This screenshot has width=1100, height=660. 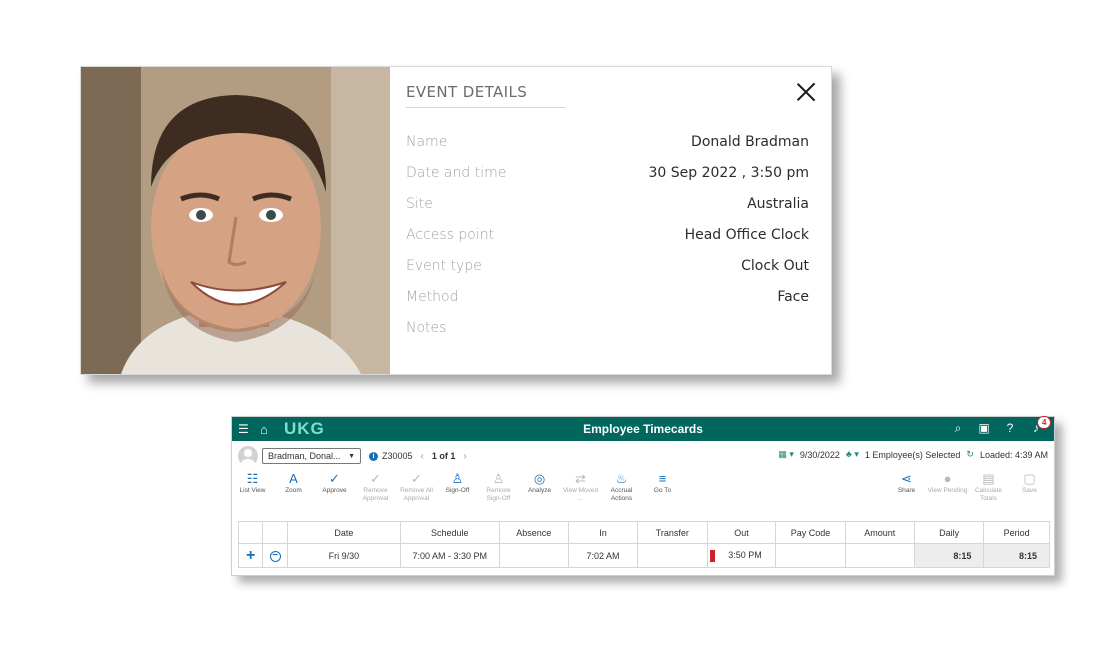 I want to click on event-details-title: EVENT DETAILS, so click(x=486, y=95).